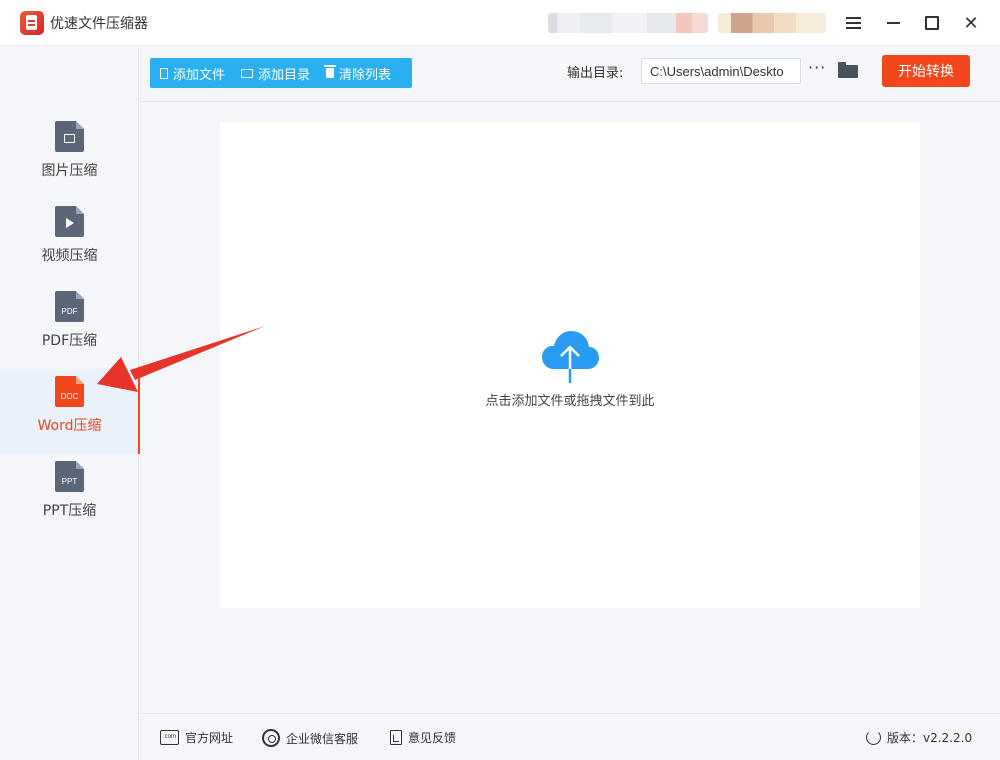 The image size is (1000, 760). I want to click on sidebar-item-label: PPT压缩, so click(69, 511).